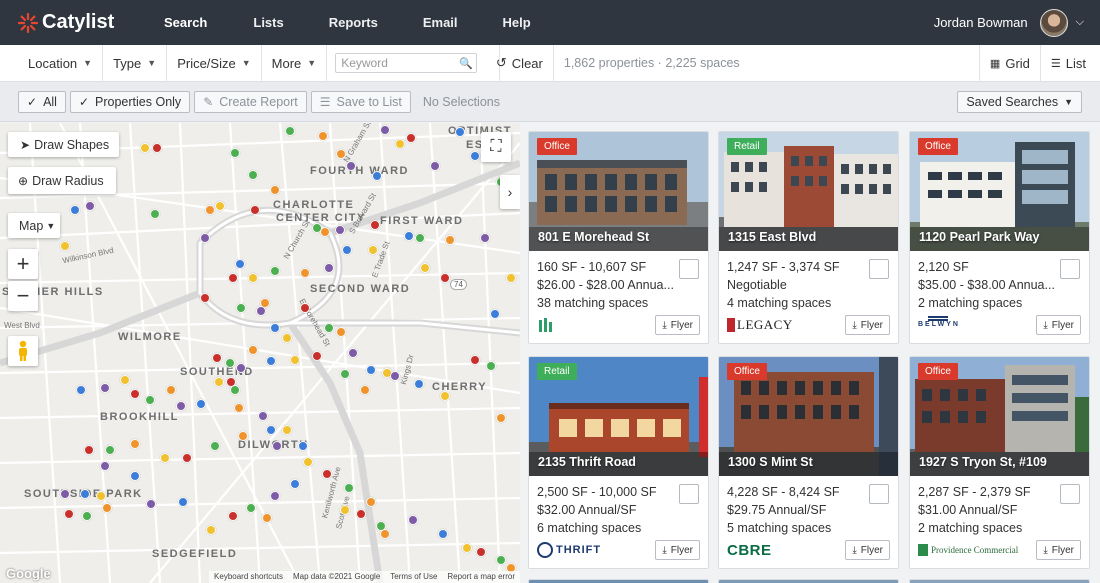  Describe the element at coordinates (1019, 102) in the screenshot. I see `saved-searches-button: Saved Searches ▼` at that location.